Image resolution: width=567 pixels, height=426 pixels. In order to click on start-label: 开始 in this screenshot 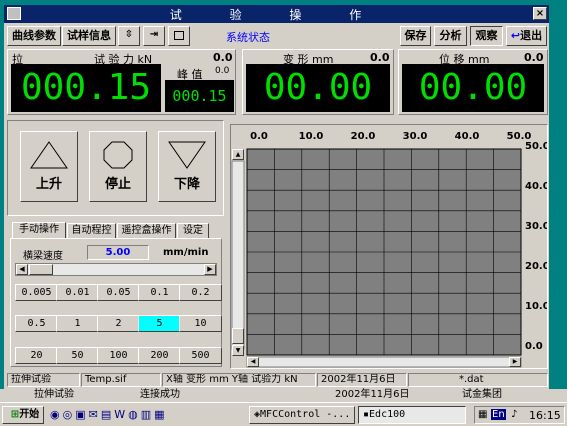, I will do `click(29, 414)`.